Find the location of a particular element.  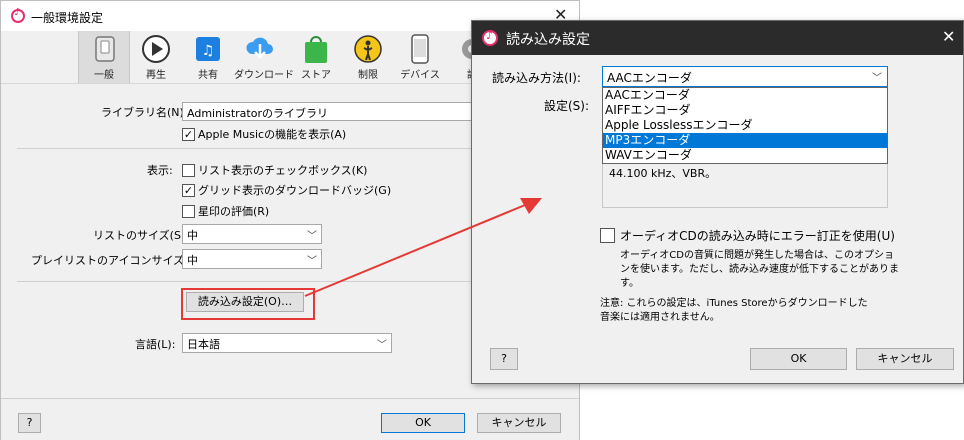

apple-music-checkbox: ✓ is located at coordinates (188, 134).